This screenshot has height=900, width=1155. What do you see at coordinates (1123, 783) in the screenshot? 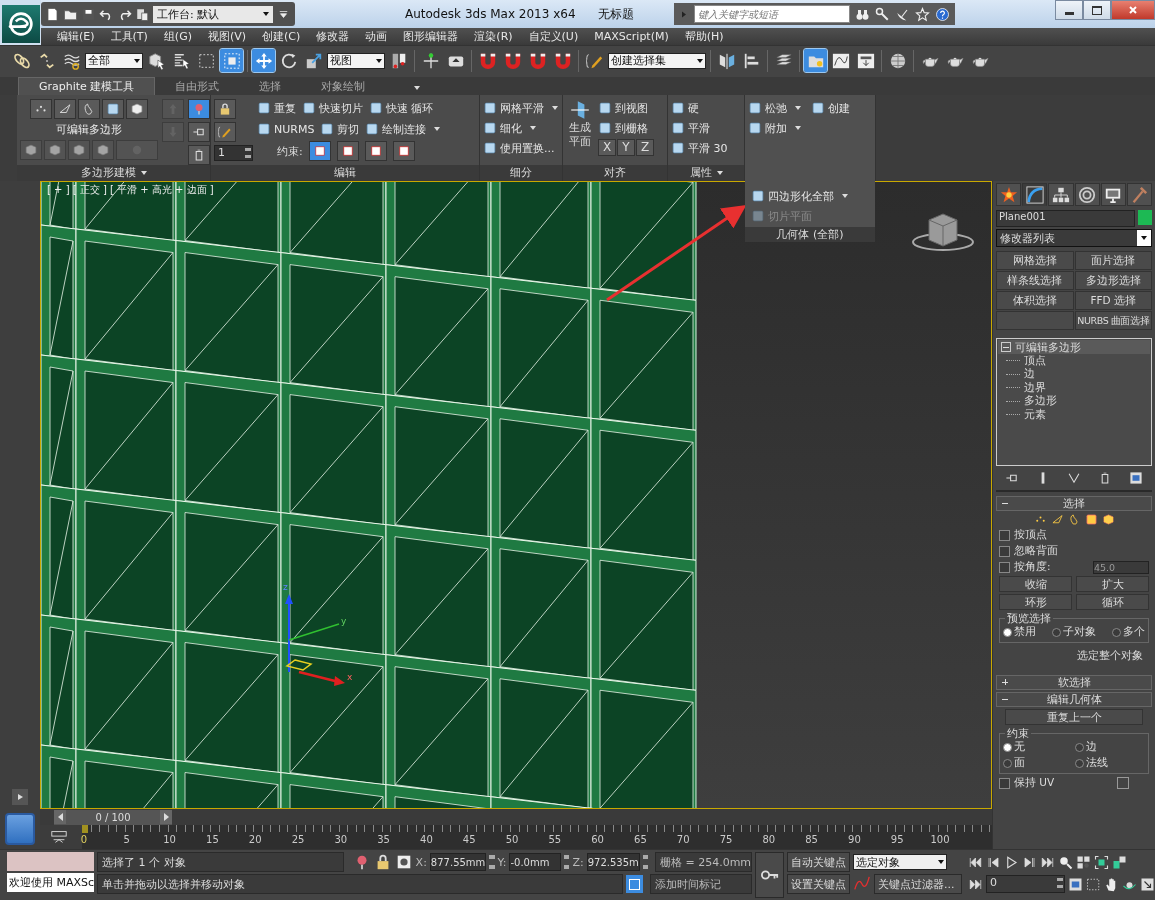
I see `settings-button` at bounding box center [1123, 783].